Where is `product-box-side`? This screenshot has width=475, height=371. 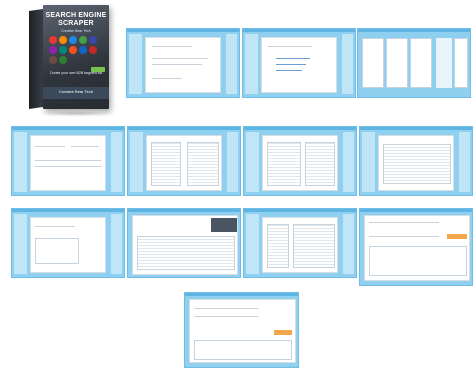
product-box-side is located at coordinates (36, 59).